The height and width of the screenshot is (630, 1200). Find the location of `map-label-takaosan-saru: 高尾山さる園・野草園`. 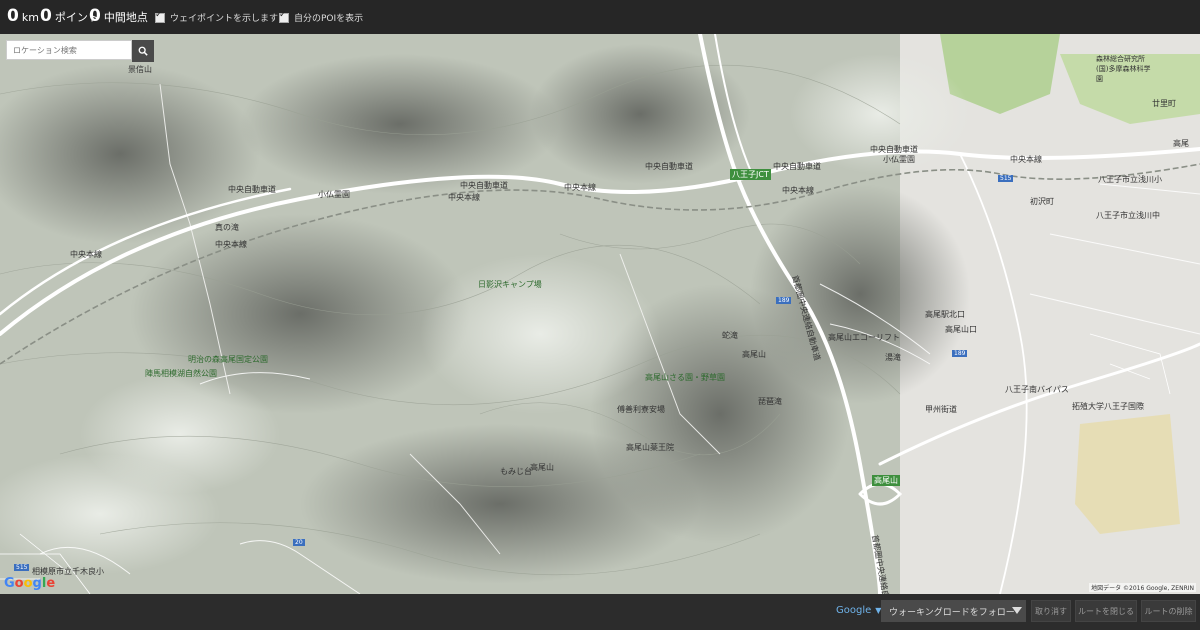

map-label-takaosan-saru: 高尾山さる園・野草園 is located at coordinates (685, 377).